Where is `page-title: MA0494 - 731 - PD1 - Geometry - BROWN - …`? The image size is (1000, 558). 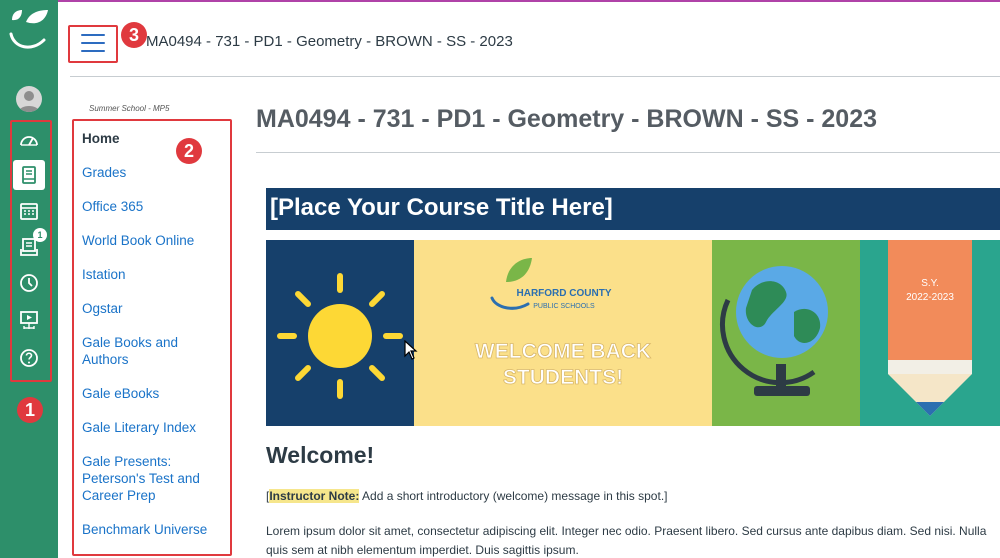
page-title: MA0494 - 731 - PD1 - Geometry - BROWN - … is located at coordinates (567, 119).